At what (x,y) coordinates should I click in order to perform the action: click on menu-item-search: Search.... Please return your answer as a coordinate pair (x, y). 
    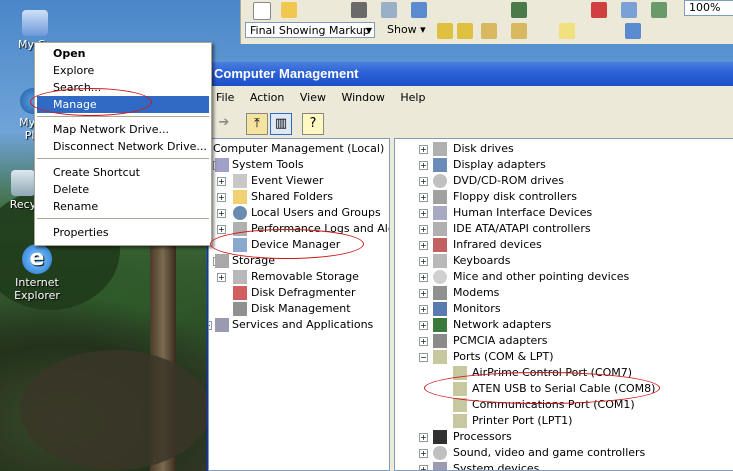
    Looking at the image, I should click on (123, 87).